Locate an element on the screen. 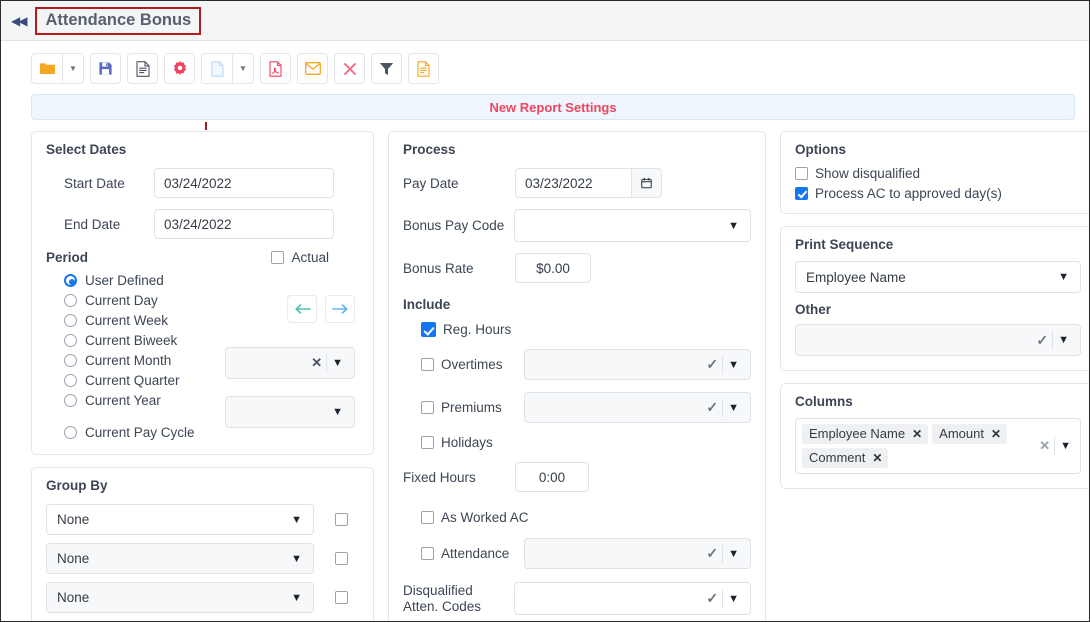 The width and height of the screenshot is (1090, 622). new-document-button is located at coordinates (216, 68).